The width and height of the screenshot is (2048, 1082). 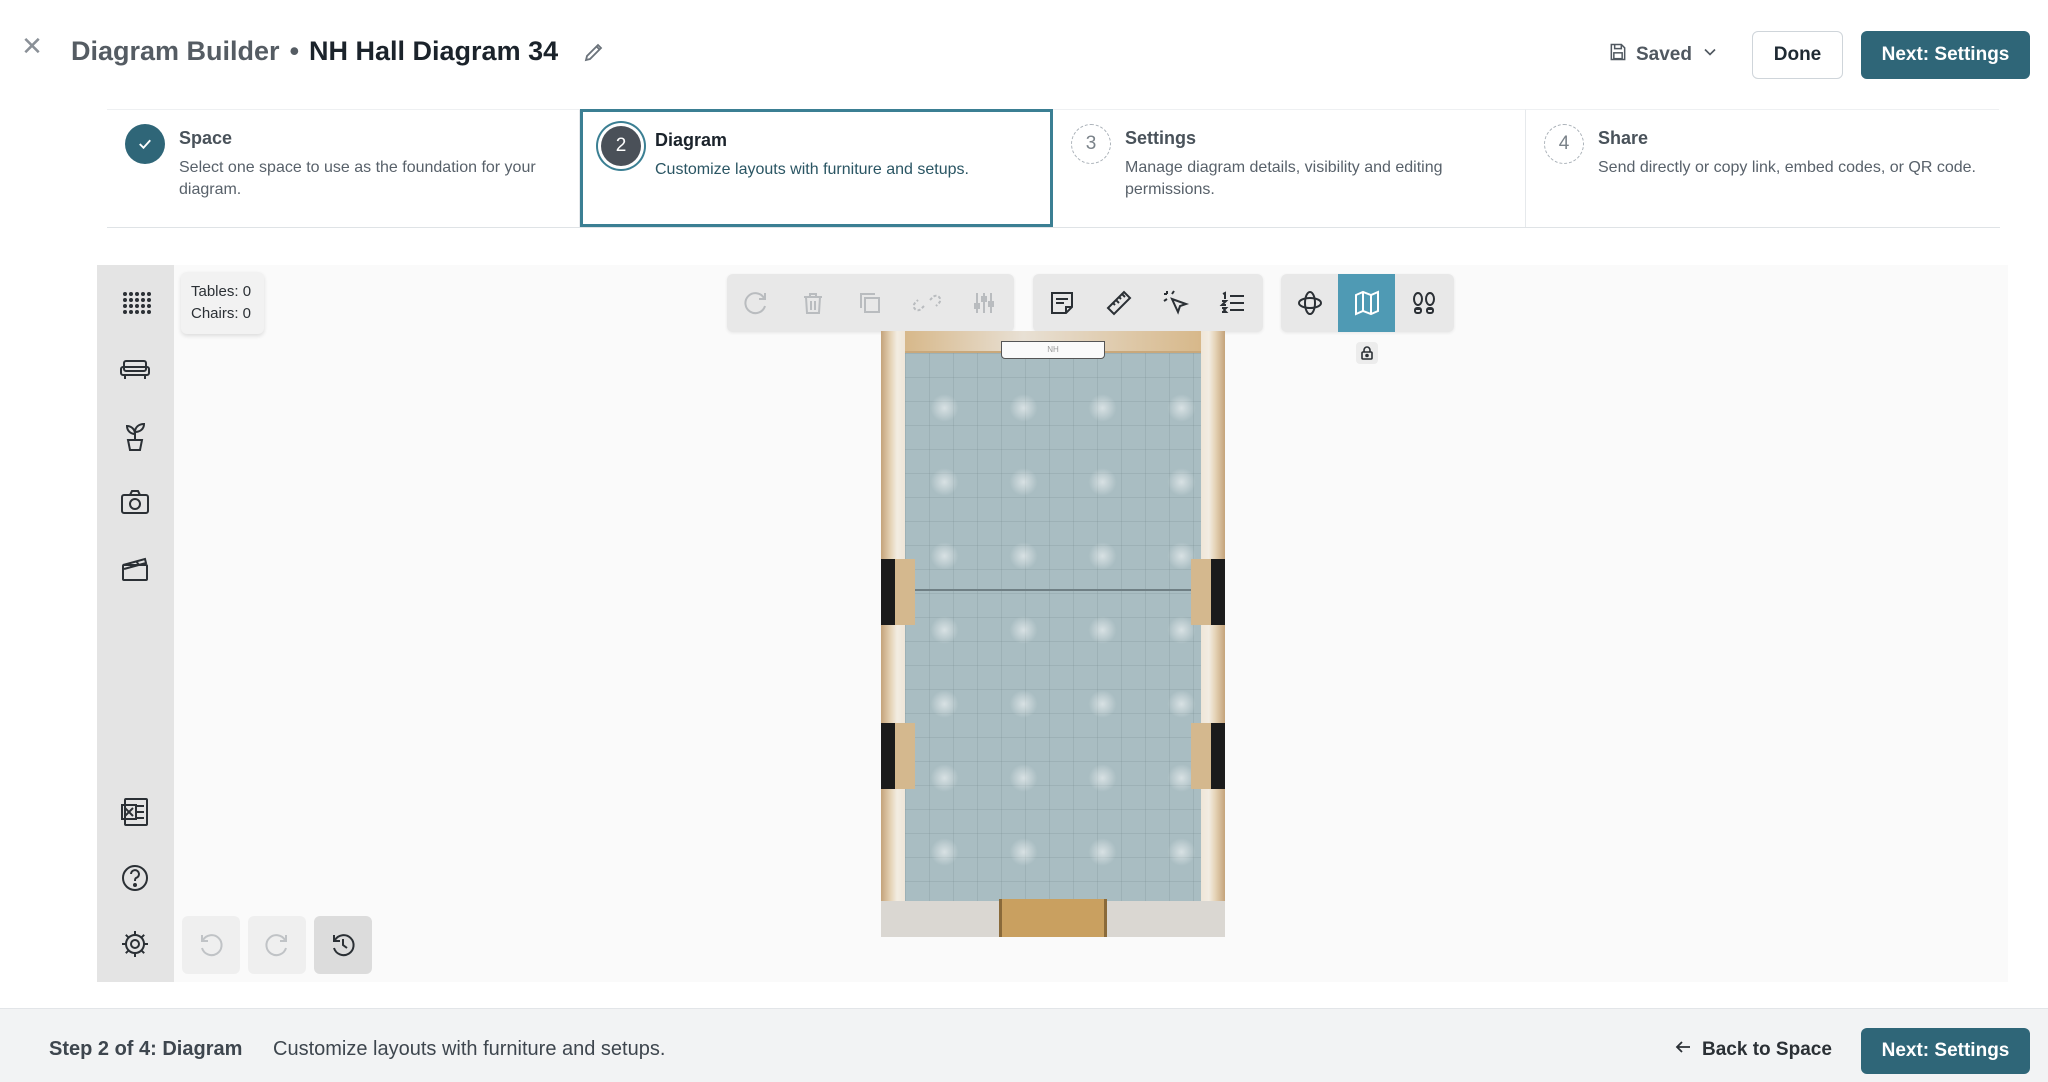 What do you see at coordinates (1118, 303) in the screenshot?
I see `ruler-icon` at bounding box center [1118, 303].